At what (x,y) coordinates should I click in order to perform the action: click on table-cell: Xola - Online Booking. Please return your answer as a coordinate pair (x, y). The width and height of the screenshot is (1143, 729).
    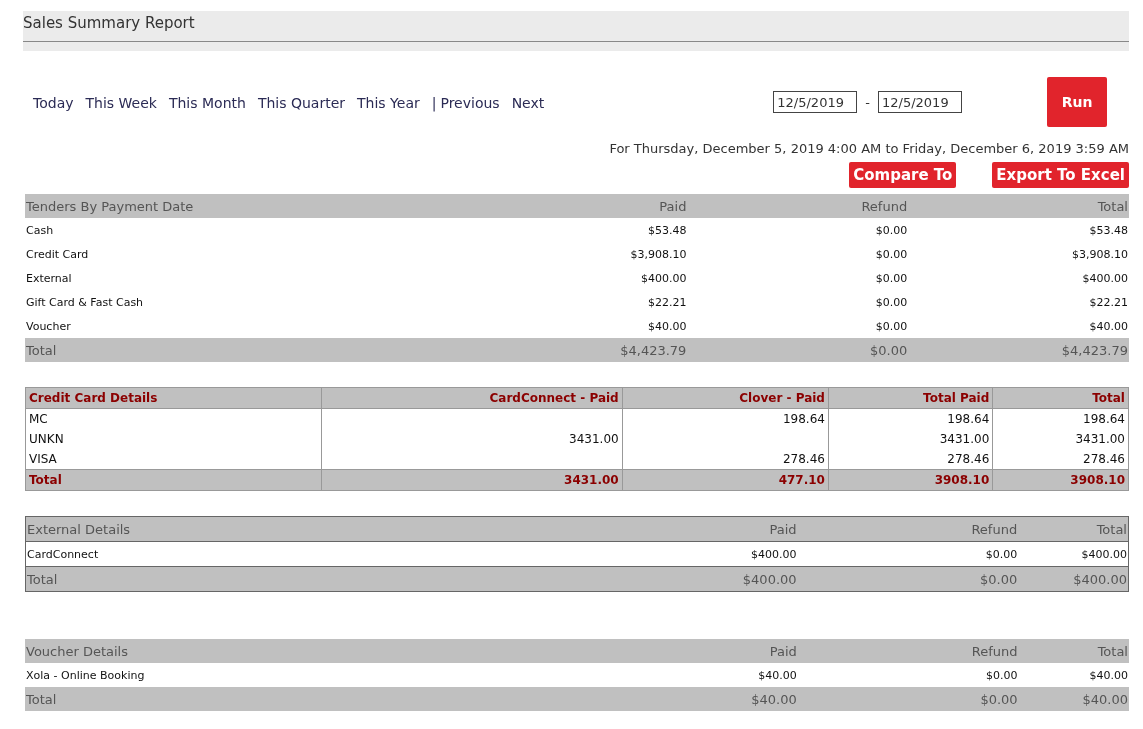
    Looking at the image, I should click on (301, 675).